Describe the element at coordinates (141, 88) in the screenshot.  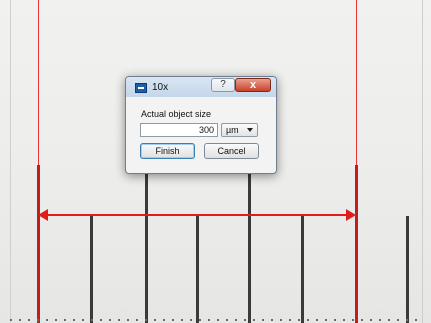
I see `app-window-icon` at that location.